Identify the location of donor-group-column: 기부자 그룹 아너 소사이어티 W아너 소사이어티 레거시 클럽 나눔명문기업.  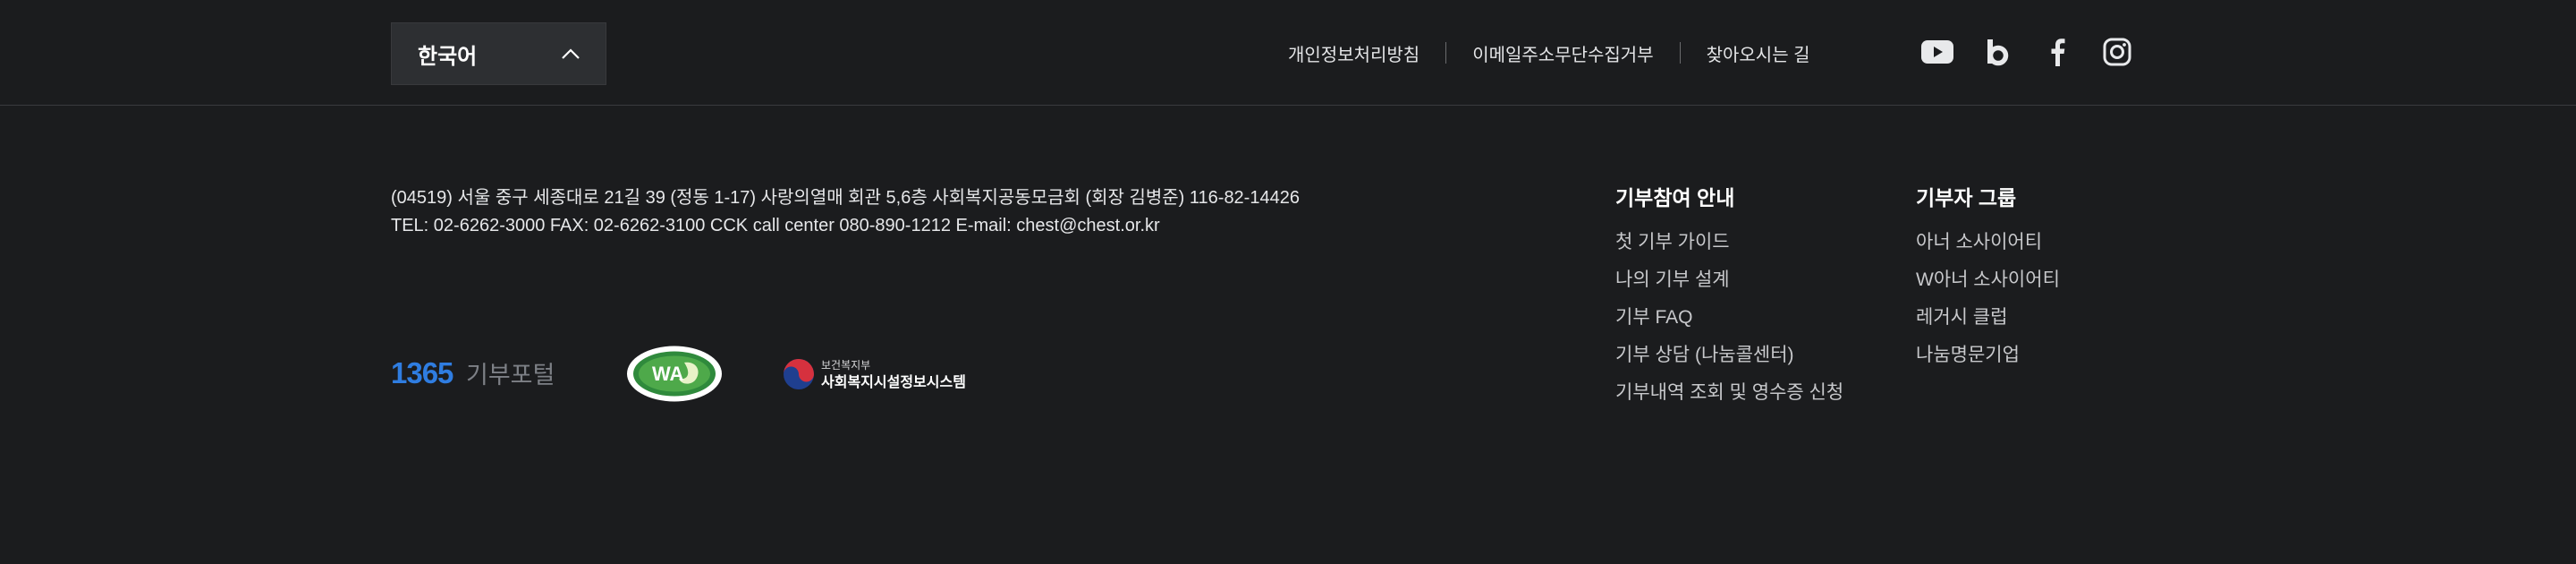
(1988, 282).